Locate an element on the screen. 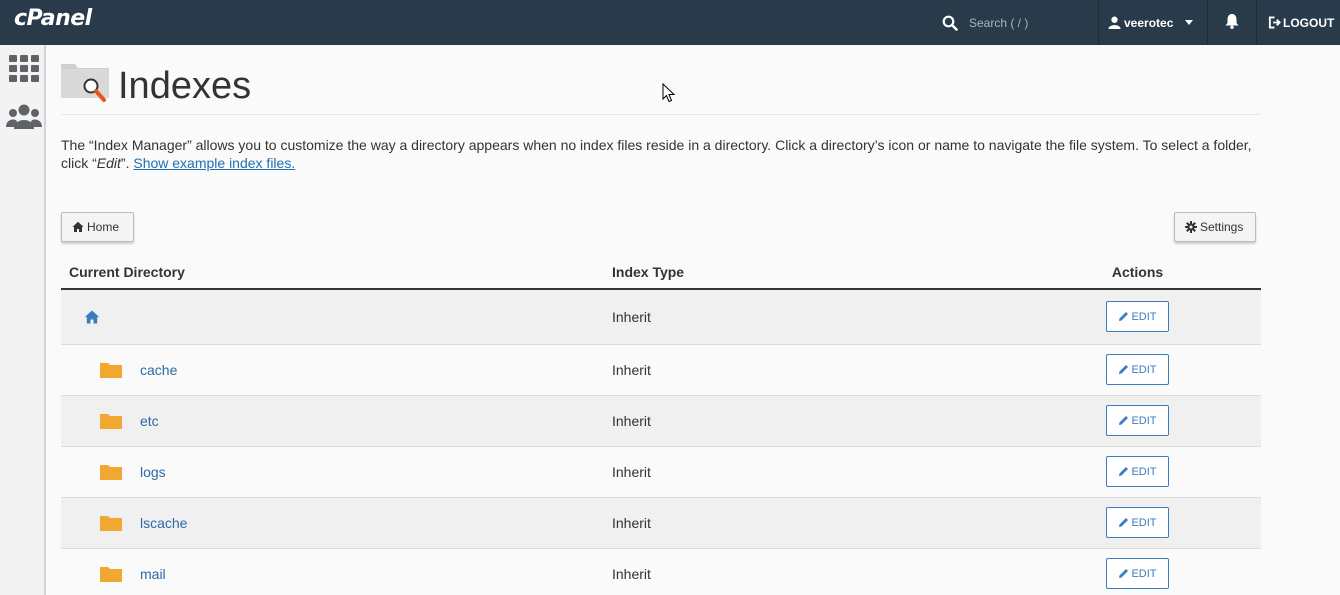  directory-cell: mail is located at coordinates (332, 571).